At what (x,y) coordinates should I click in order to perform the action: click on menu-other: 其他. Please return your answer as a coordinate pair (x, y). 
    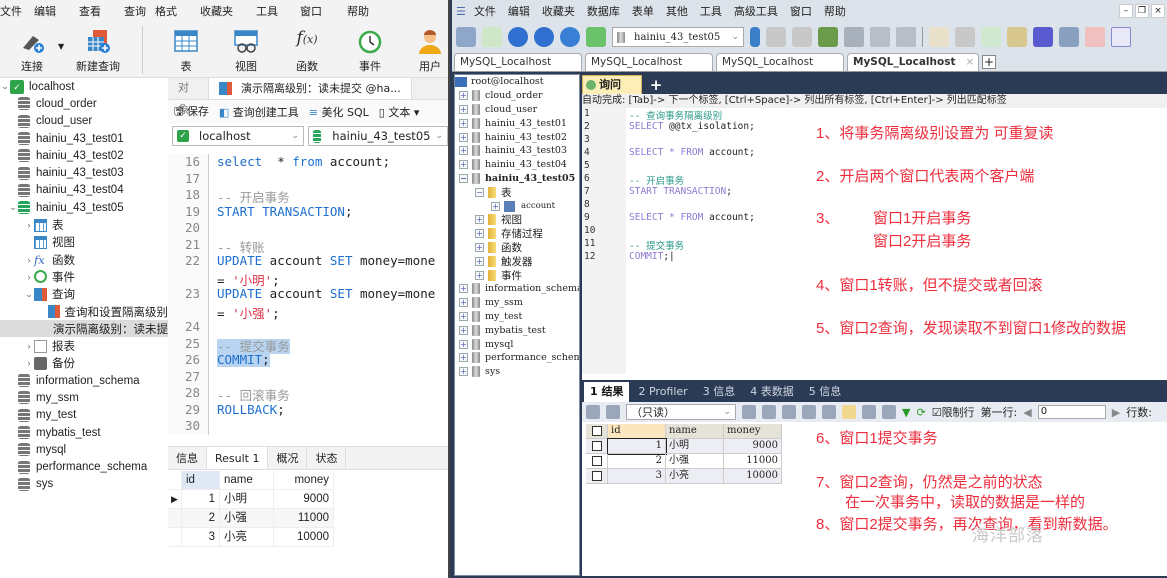
    Looking at the image, I should click on (677, 11).